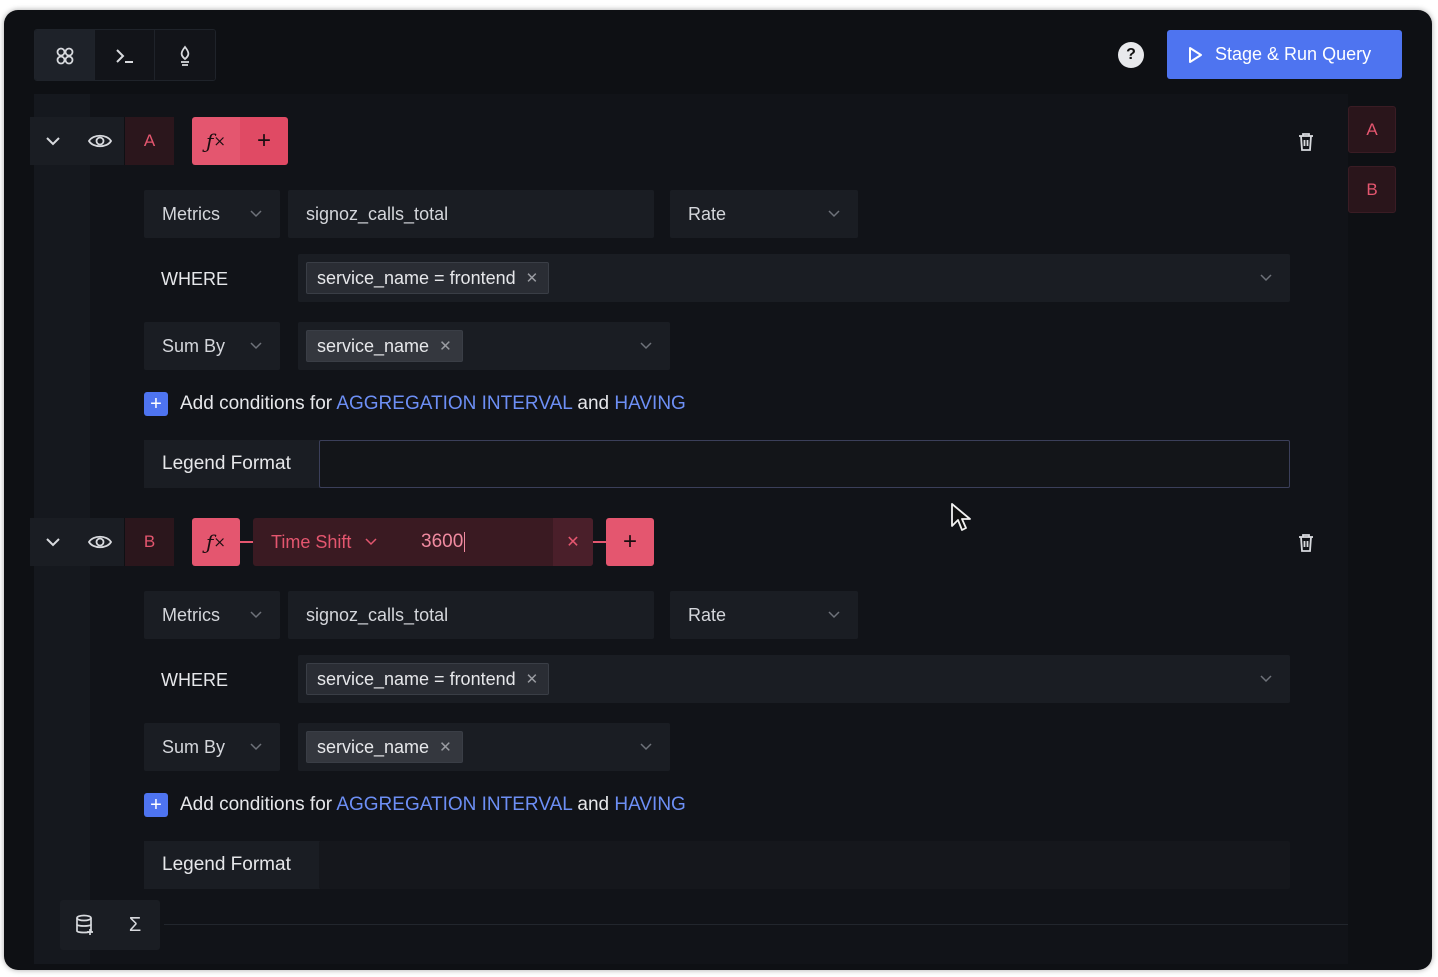 The height and width of the screenshot is (977, 1438). I want to click on delete-query-a-button, so click(1306, 142).